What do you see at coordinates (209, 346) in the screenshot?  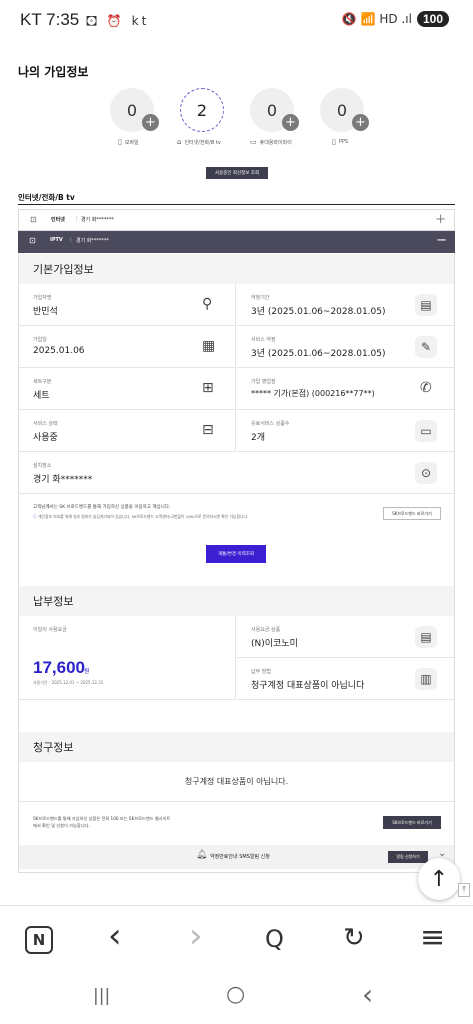 I see `calendar-icon: ▦` at bounding box center [209, 346].